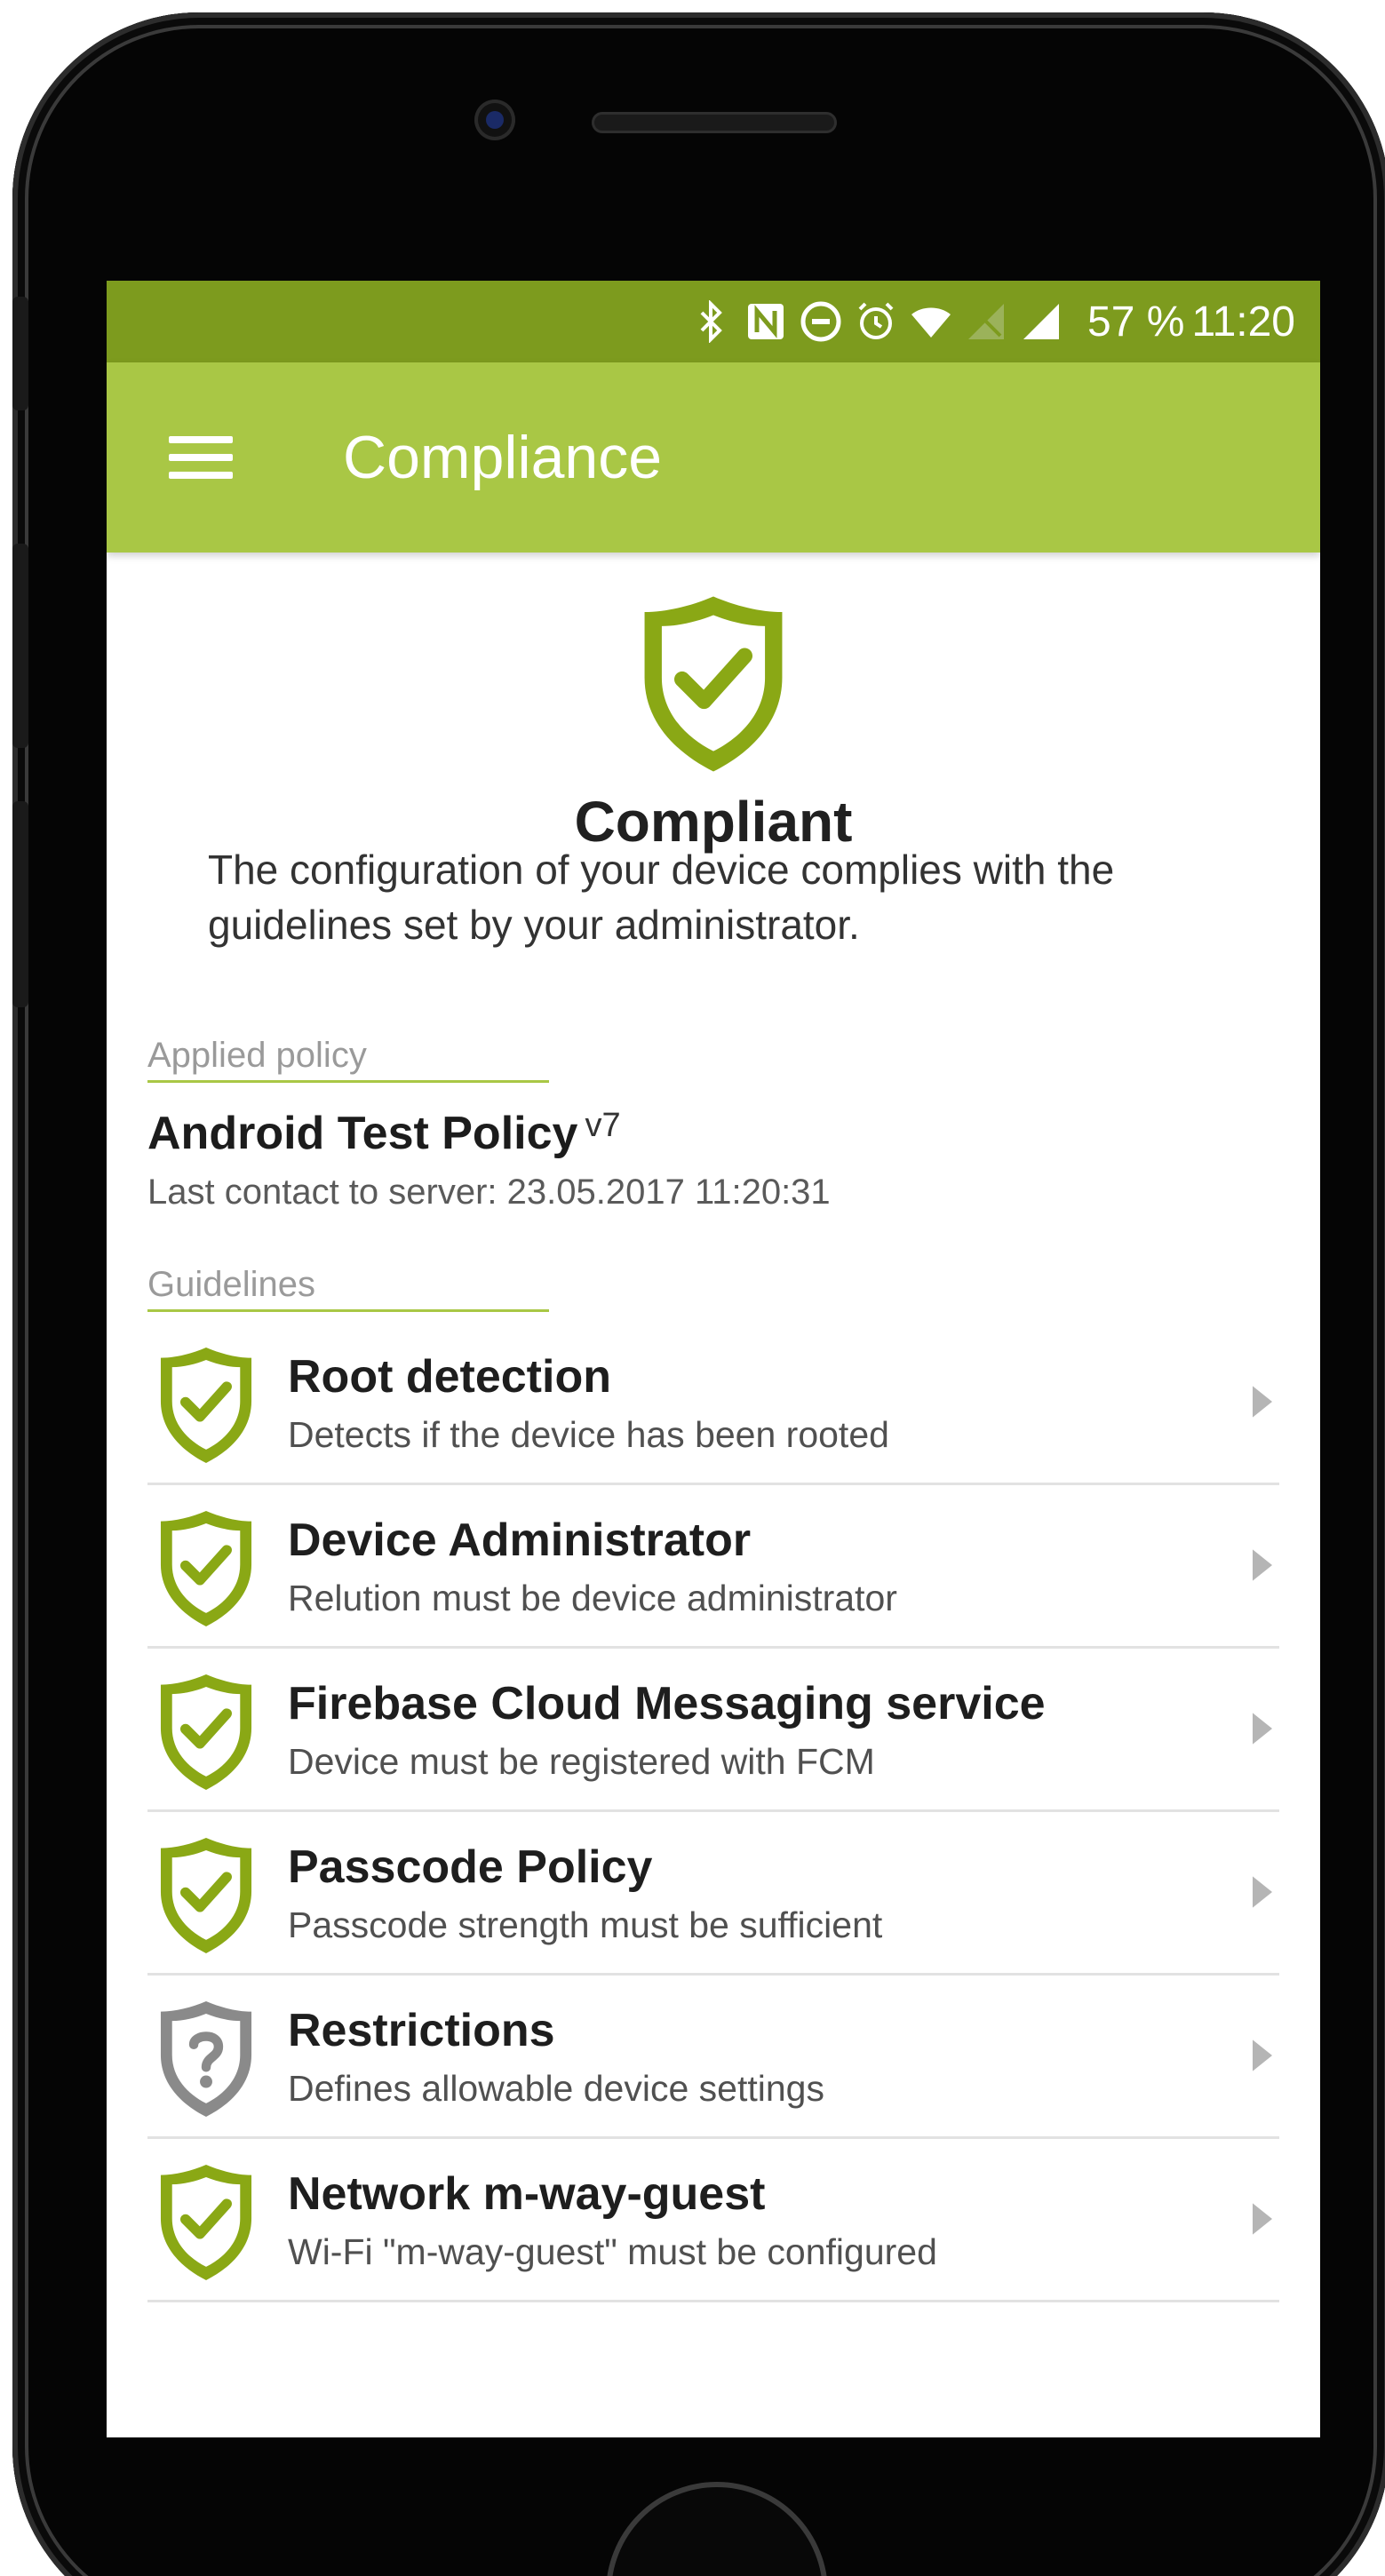 This screenshot has width=1385, height=2576. I want to click on android-status-bar: 57 % 11:20, so click(713, 321).